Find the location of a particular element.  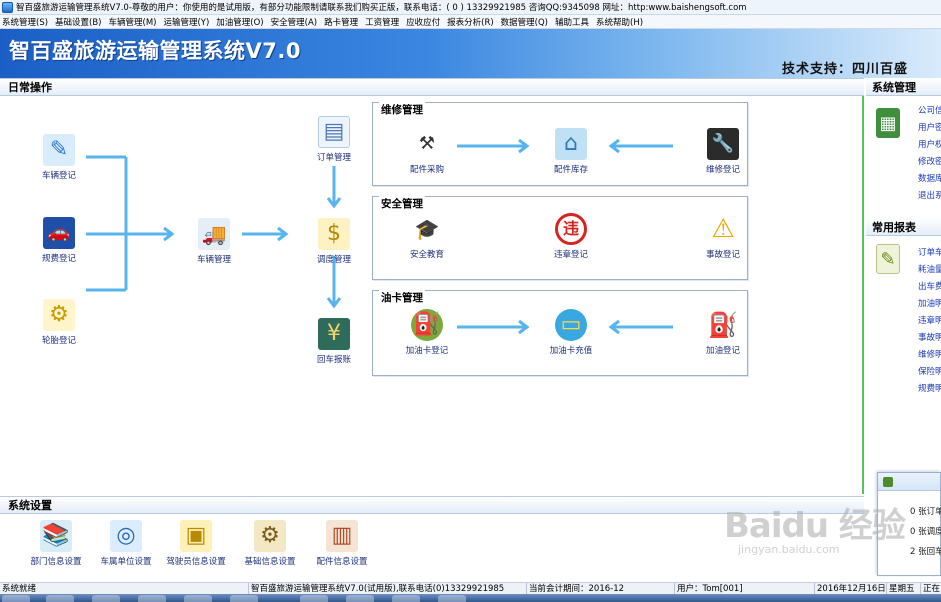

refuel-registration: ⛽ 加油登记 is located at coordinates (723, 332).